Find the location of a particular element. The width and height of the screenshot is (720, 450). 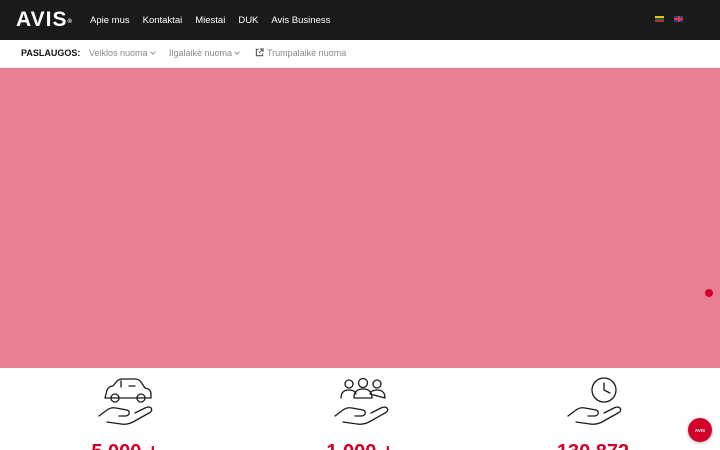

clock-in-hand-icon is located at coordinates (594, 401).